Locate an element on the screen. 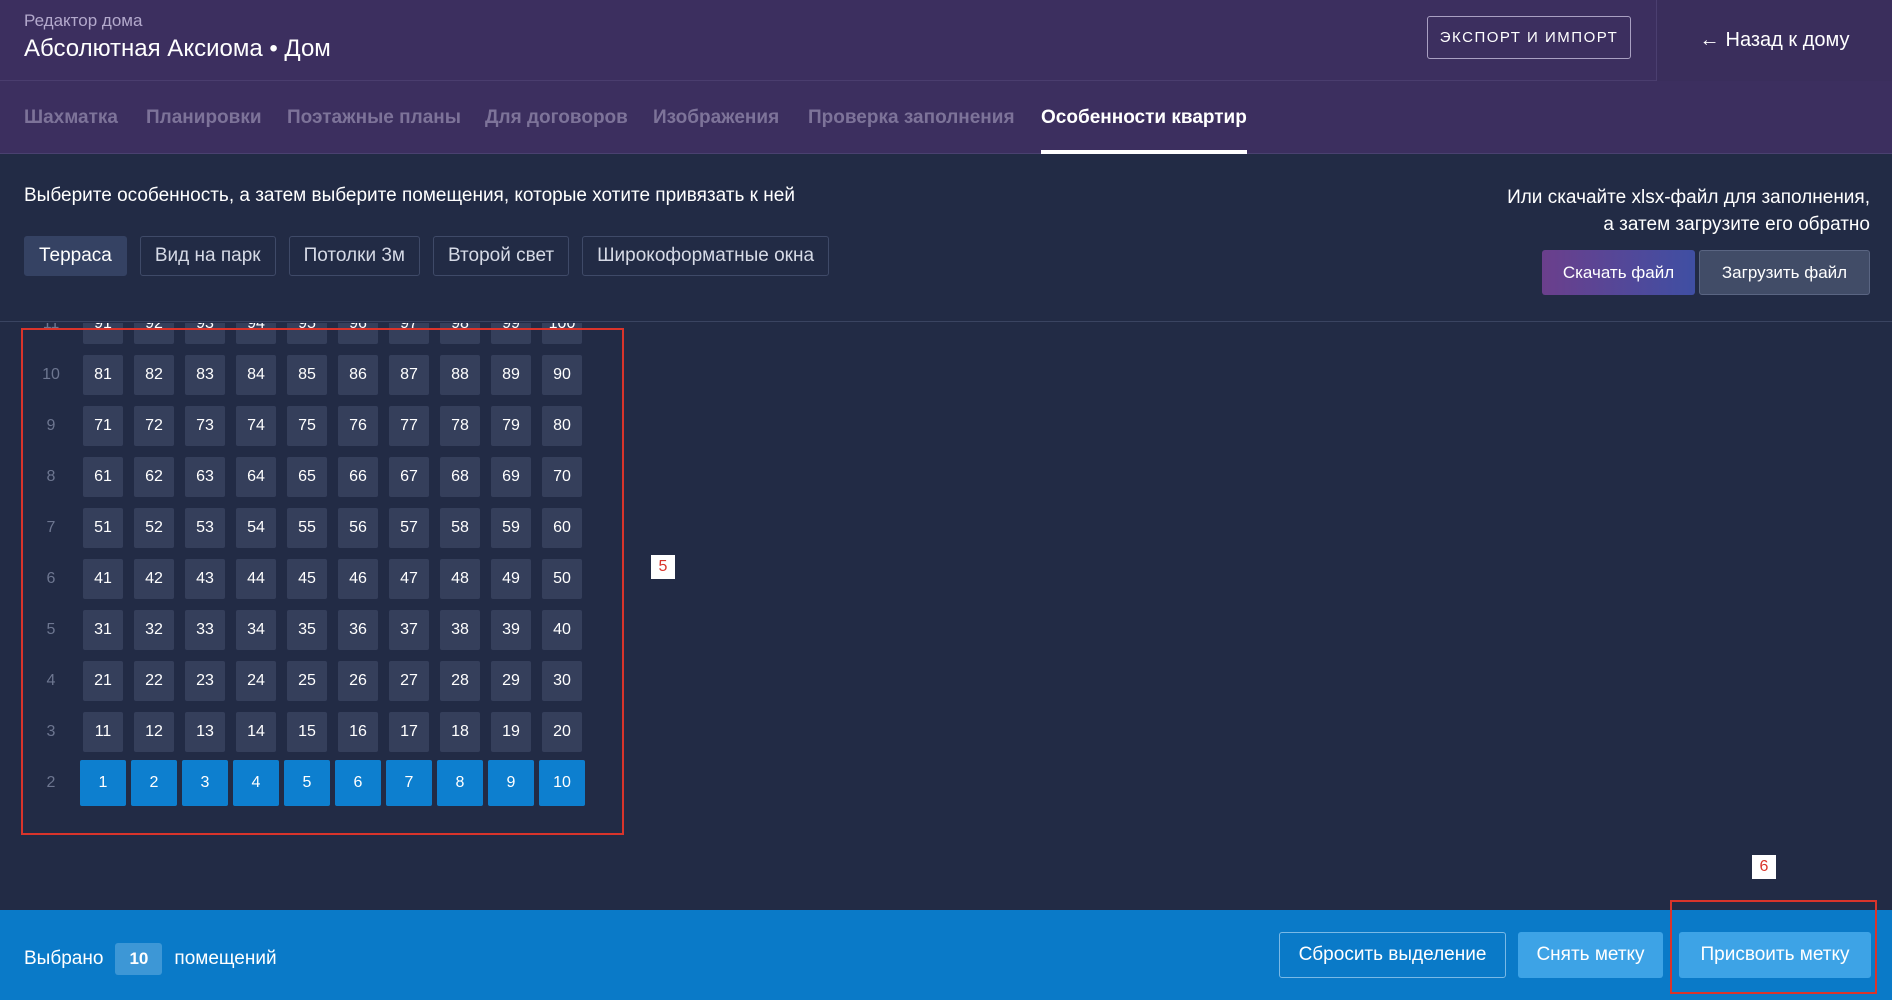 This screenshot has width=1892, height=1000. feature-chip-ceilings: Потолки 3м is located at coordinates (354, 256).